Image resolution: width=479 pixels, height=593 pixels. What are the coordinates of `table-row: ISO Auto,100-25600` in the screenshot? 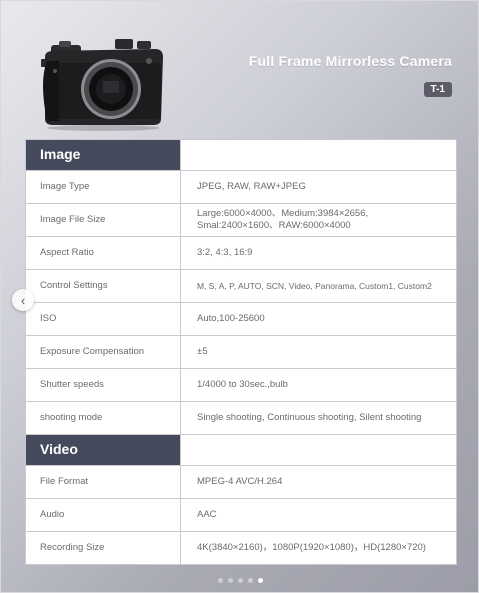 It's located at (241, 319).